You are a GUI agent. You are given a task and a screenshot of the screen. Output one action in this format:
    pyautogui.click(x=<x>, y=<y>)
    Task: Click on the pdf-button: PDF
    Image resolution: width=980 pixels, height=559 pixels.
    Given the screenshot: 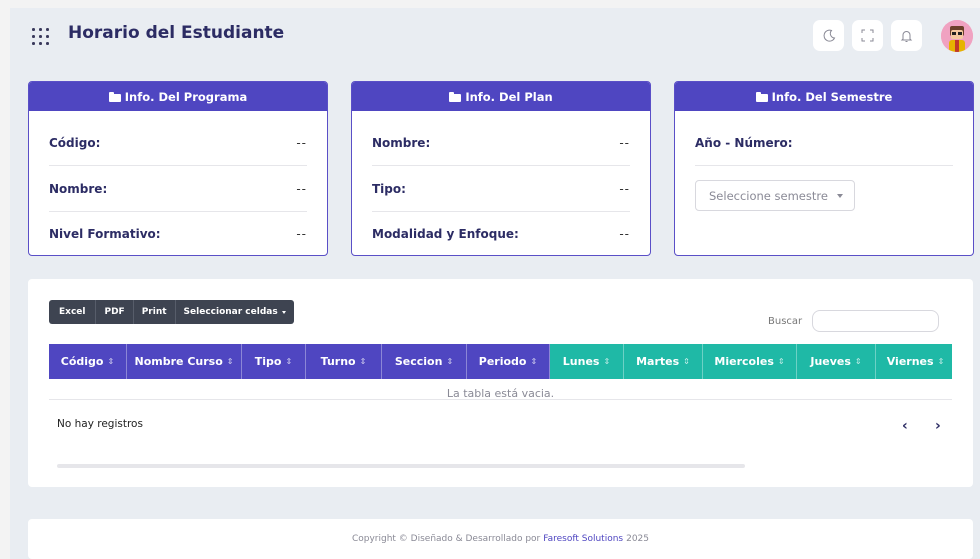 What is the action you would take?
    pyautogui.click(x=115, y=312)
    